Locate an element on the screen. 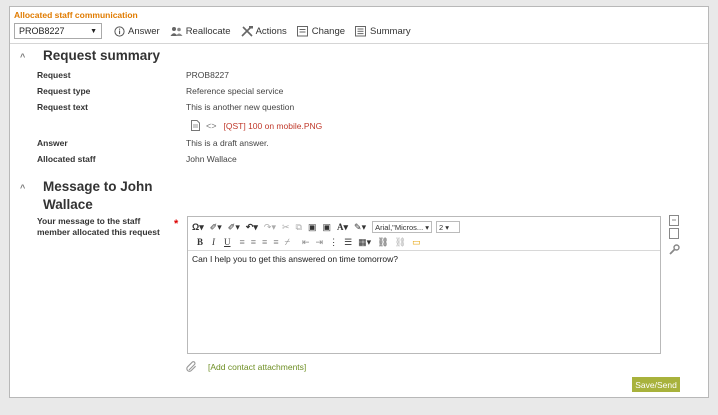 The height and width of the screenshot is (415, 718). required-mark: * is located at coordinates (176, 224).